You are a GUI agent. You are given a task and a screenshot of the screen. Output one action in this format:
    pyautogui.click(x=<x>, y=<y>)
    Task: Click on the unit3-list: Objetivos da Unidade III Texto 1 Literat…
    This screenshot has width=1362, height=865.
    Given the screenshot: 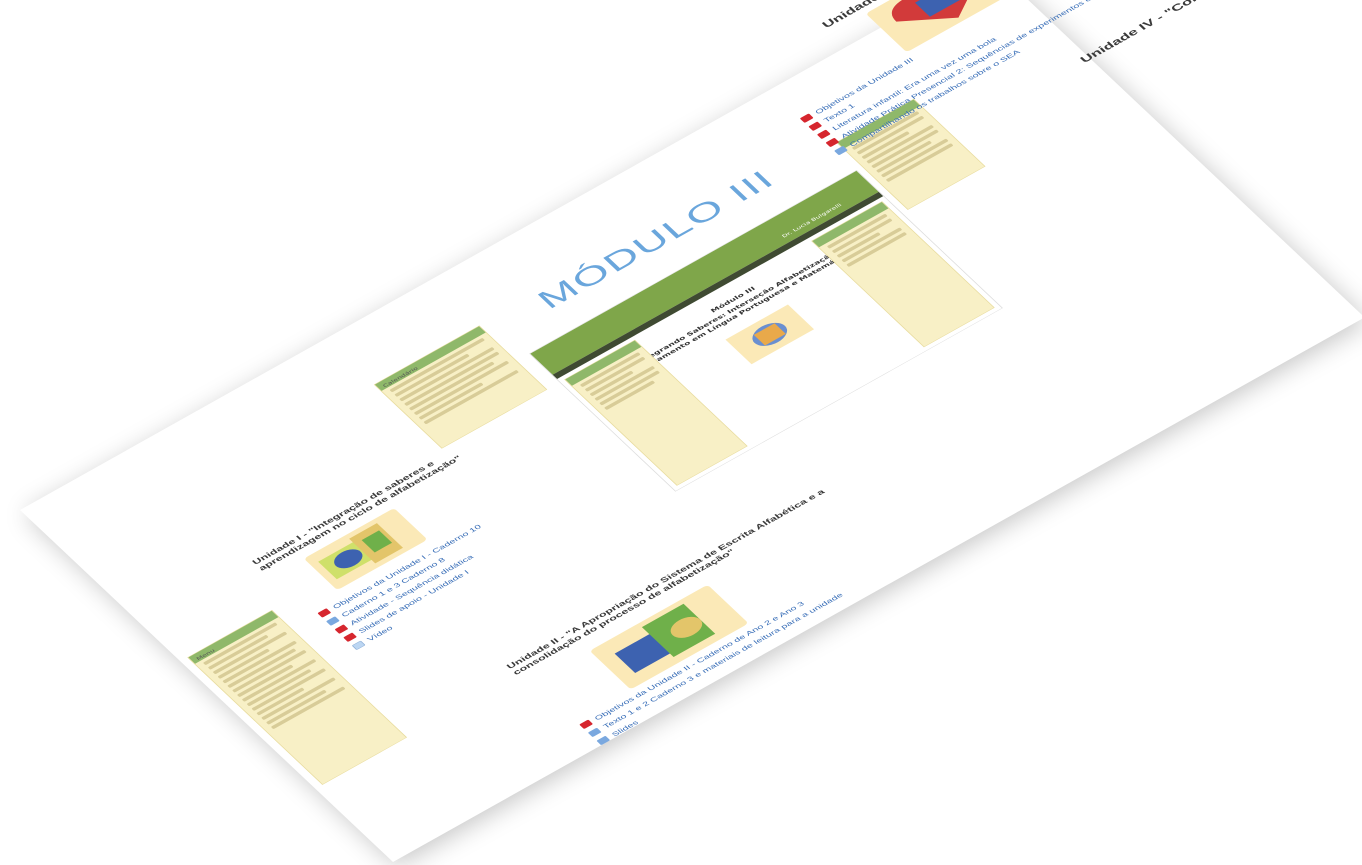 What is the action you would take?
    pyautogui.click(x=972, y=79)
    